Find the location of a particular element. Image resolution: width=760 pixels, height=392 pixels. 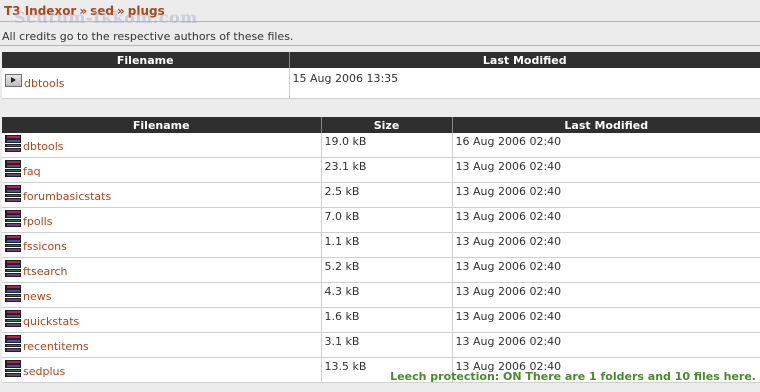

breadcrumb-link-plugs: plugs is located at coordinates (146, 11).